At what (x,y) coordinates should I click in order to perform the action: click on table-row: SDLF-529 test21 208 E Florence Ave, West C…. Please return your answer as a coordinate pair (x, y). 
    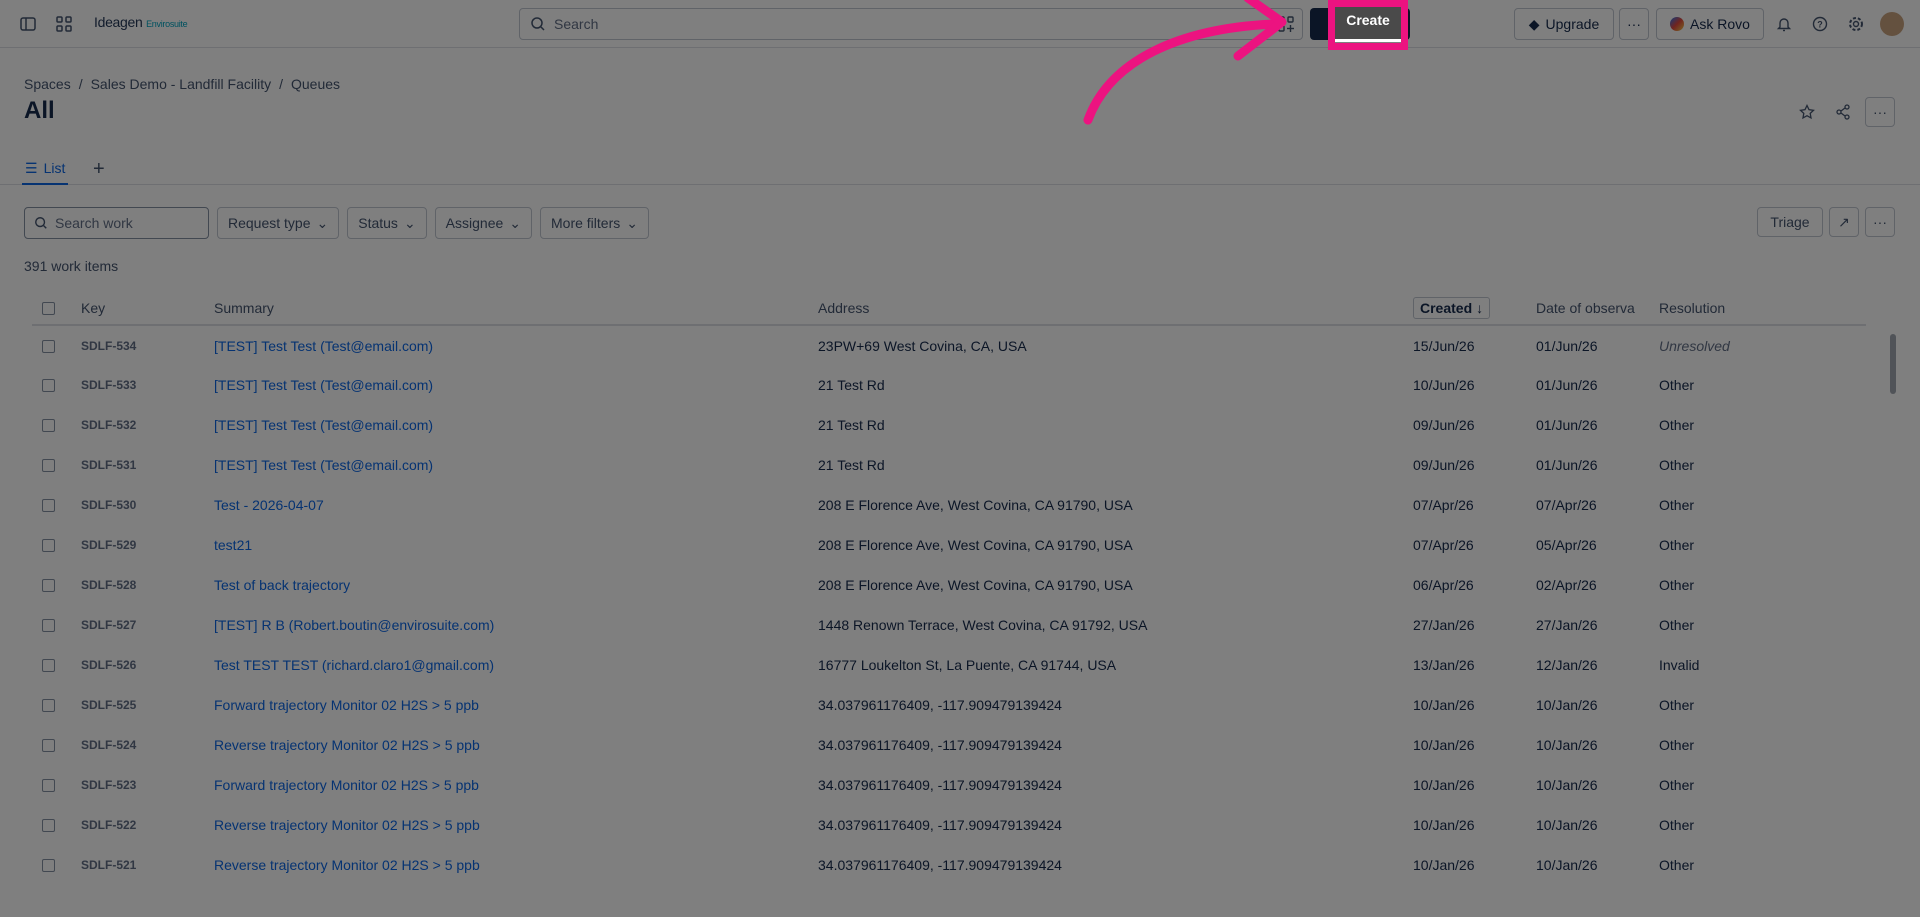
    Looking at the image, I should click on (949, 545).